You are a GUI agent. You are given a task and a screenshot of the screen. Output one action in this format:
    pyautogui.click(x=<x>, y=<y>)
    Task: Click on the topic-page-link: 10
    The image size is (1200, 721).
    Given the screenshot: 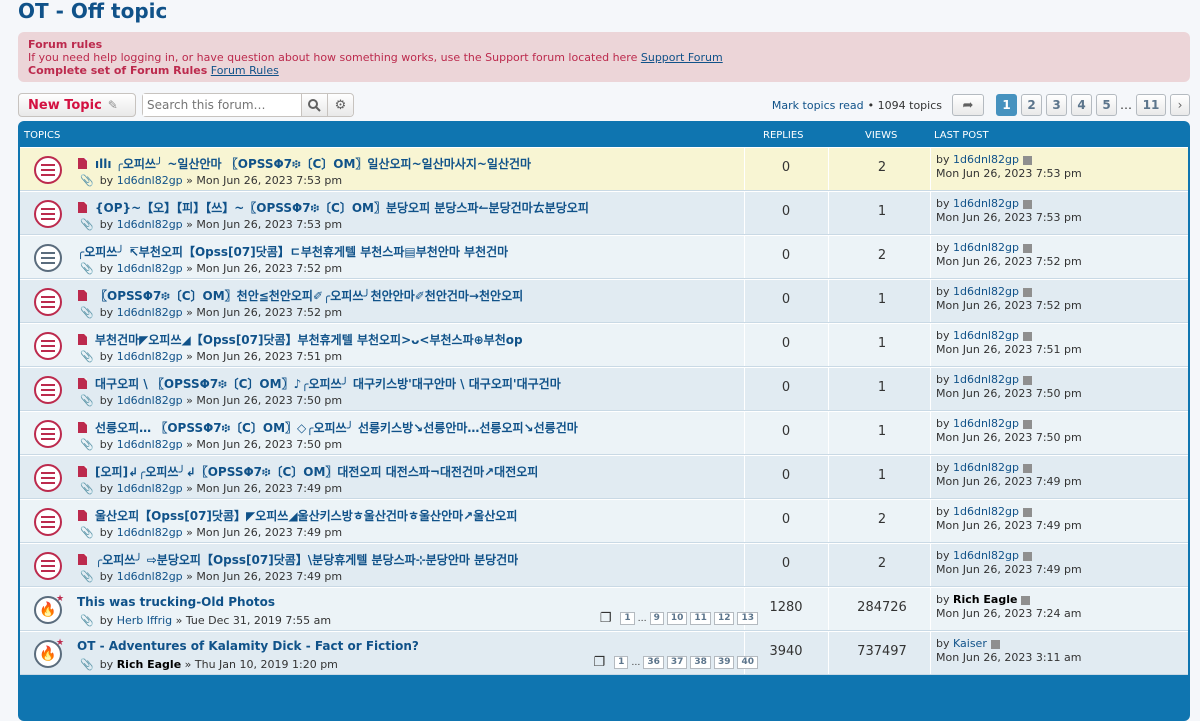 What is the action you would take?
    pyautogui.click(x=677, y=618)
    